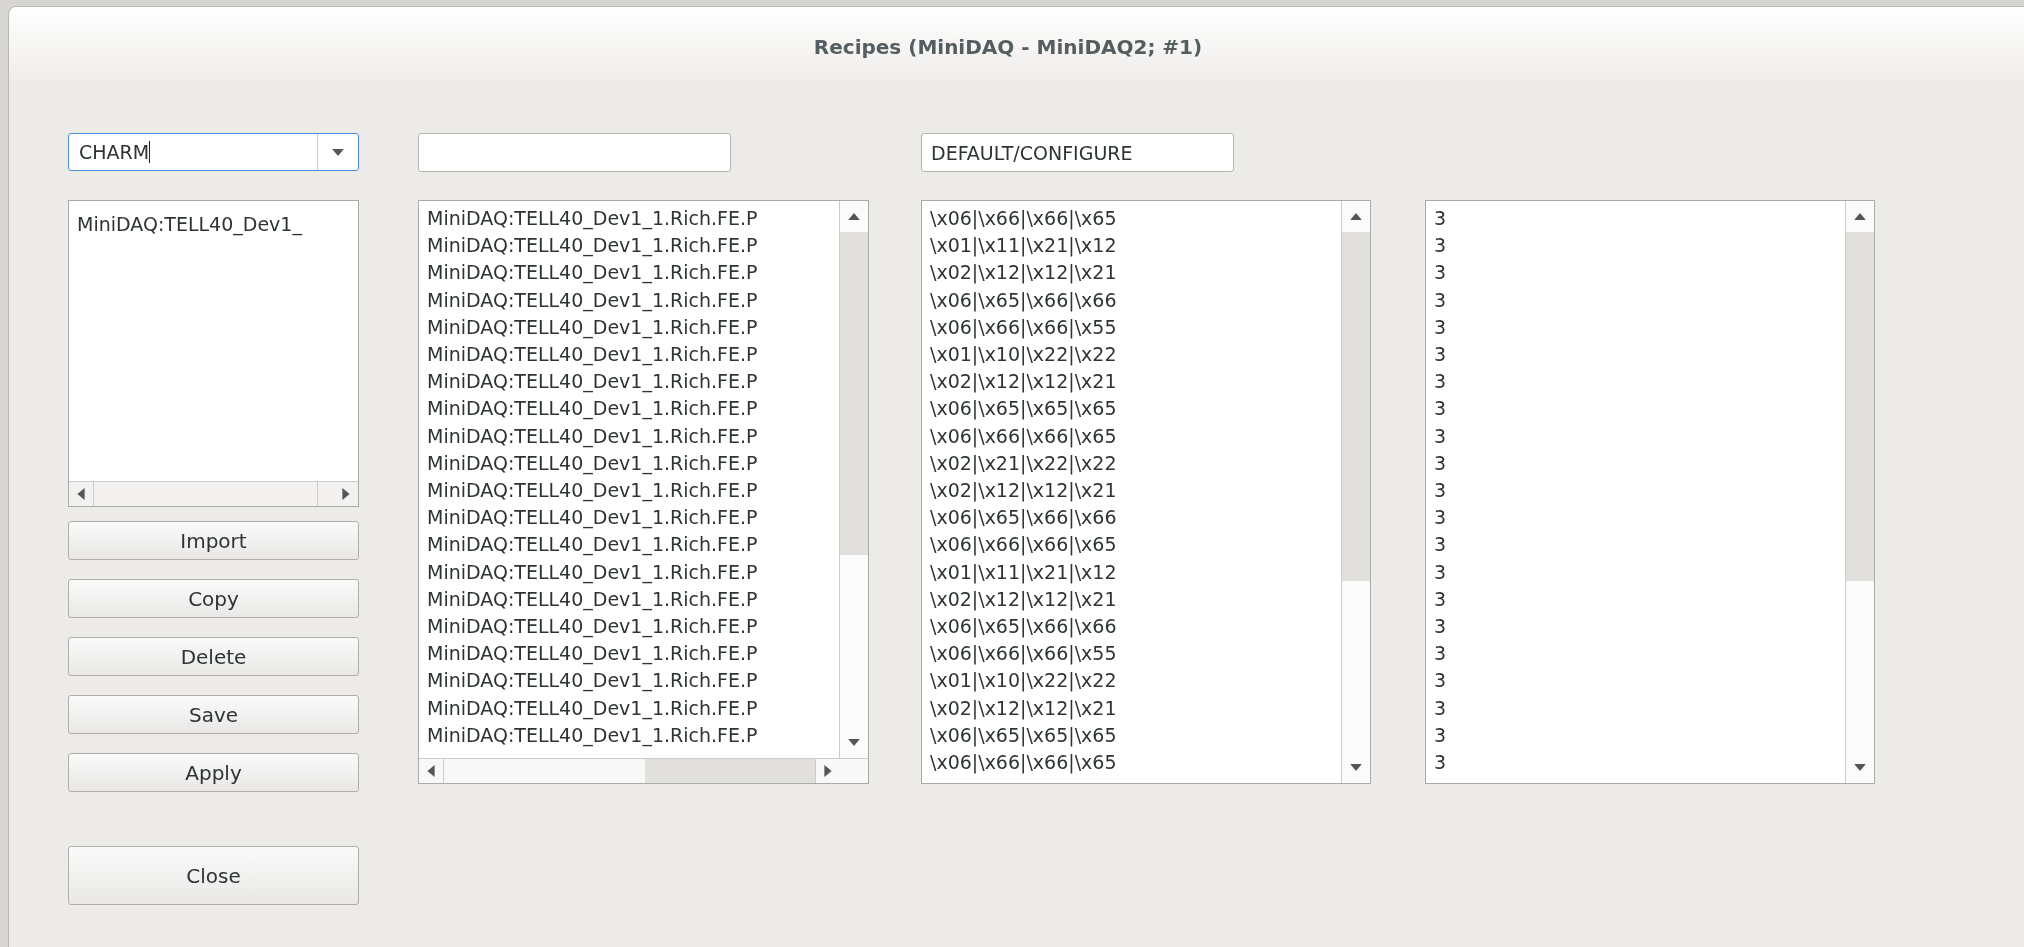 The image size is (2024, 947). Describe the element at coordinates (213, 656) in the screenshot. I see `action-button: Delete` at that location.